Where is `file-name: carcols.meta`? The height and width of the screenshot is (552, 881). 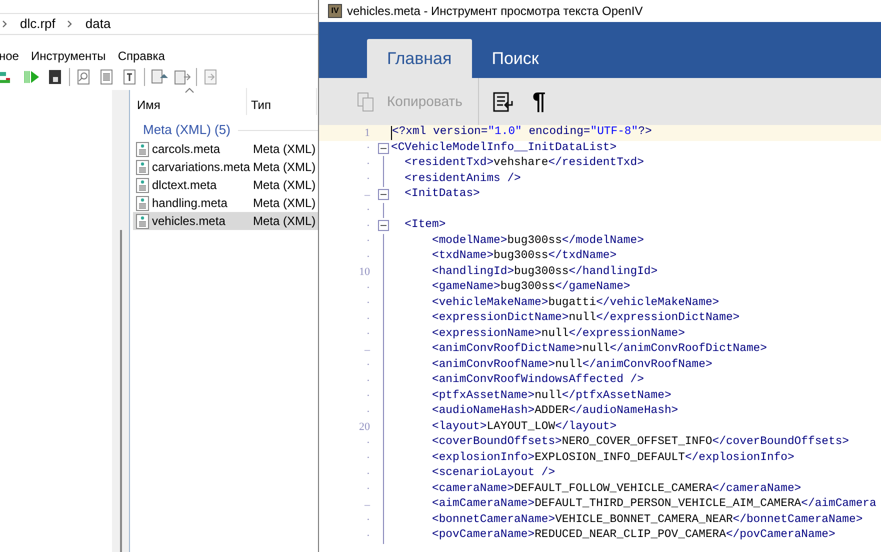 file-name: carcols.meta is located at coordinates (187, 149).